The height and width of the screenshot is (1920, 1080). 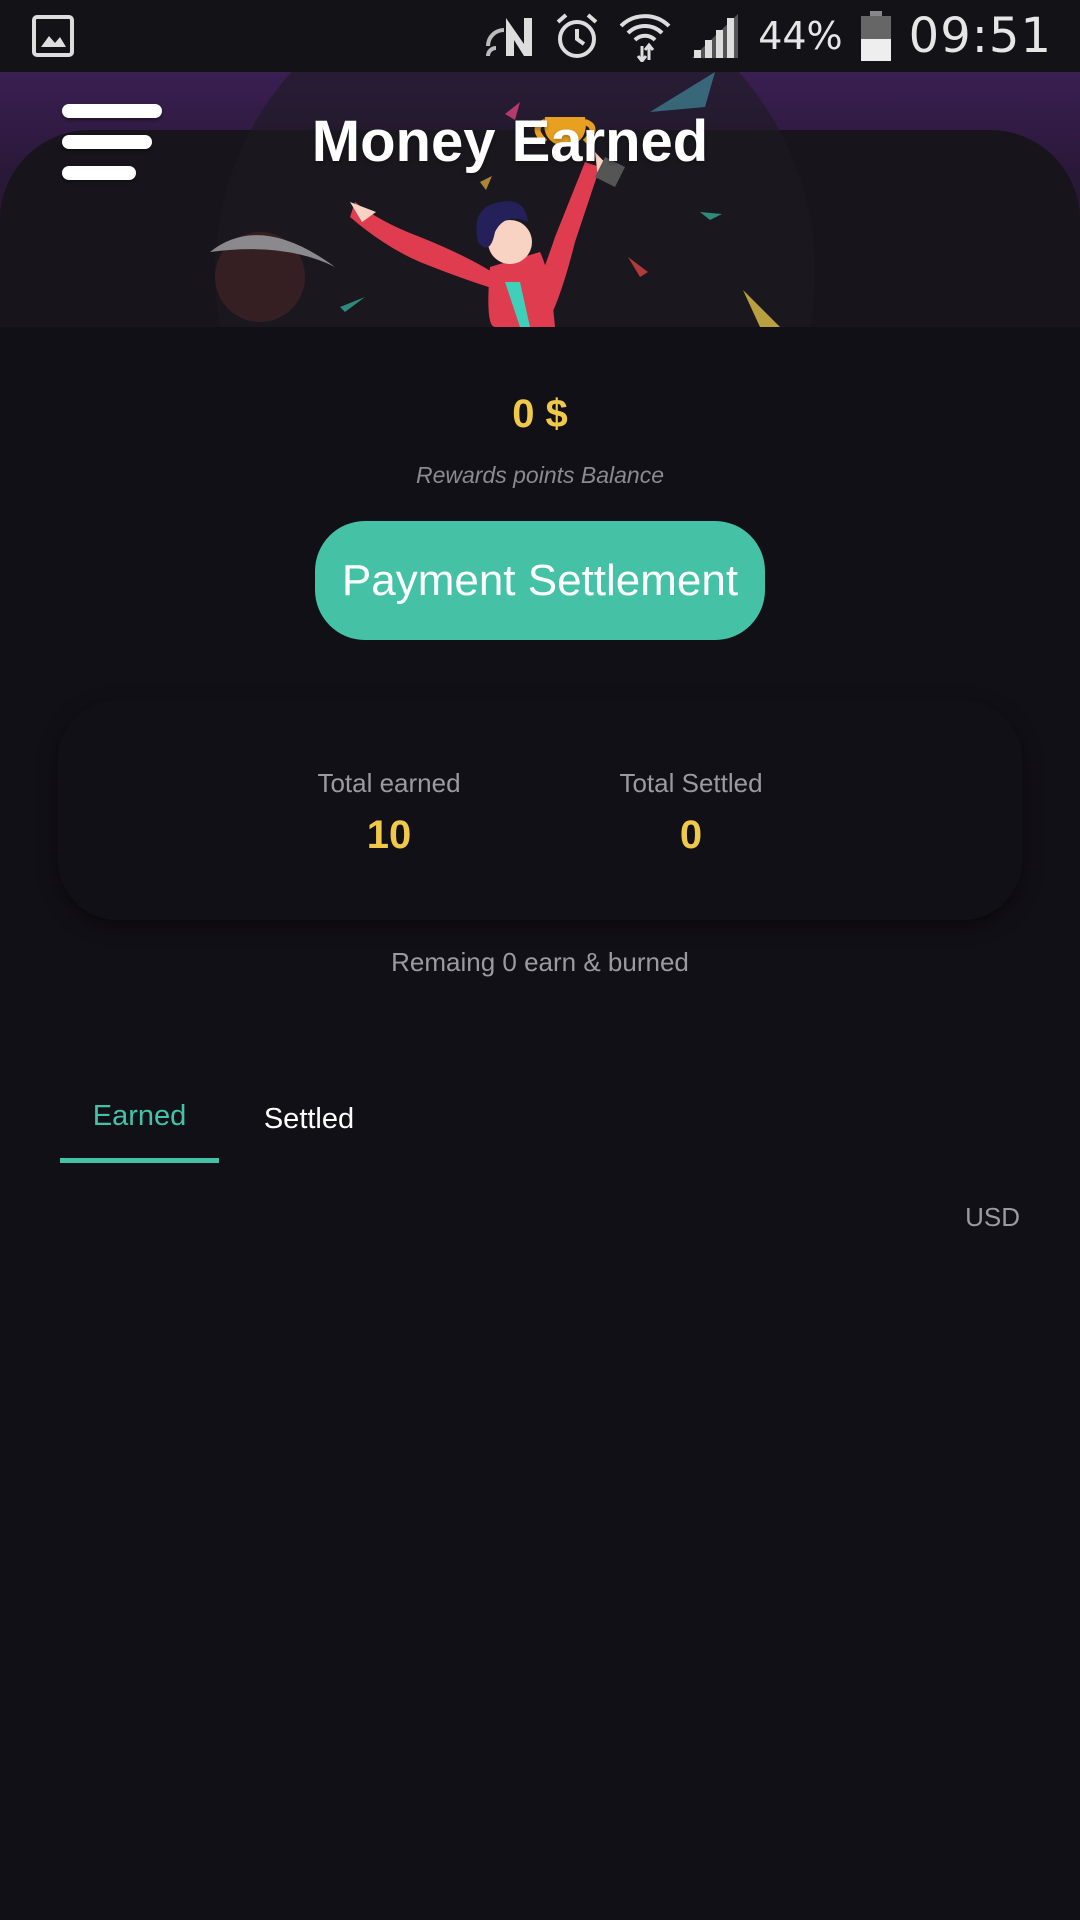 What do you see at coordinates (540, 36) in the screenshot?
I see `status-bar: 44% 09:51` at bounding box center [540, 36].